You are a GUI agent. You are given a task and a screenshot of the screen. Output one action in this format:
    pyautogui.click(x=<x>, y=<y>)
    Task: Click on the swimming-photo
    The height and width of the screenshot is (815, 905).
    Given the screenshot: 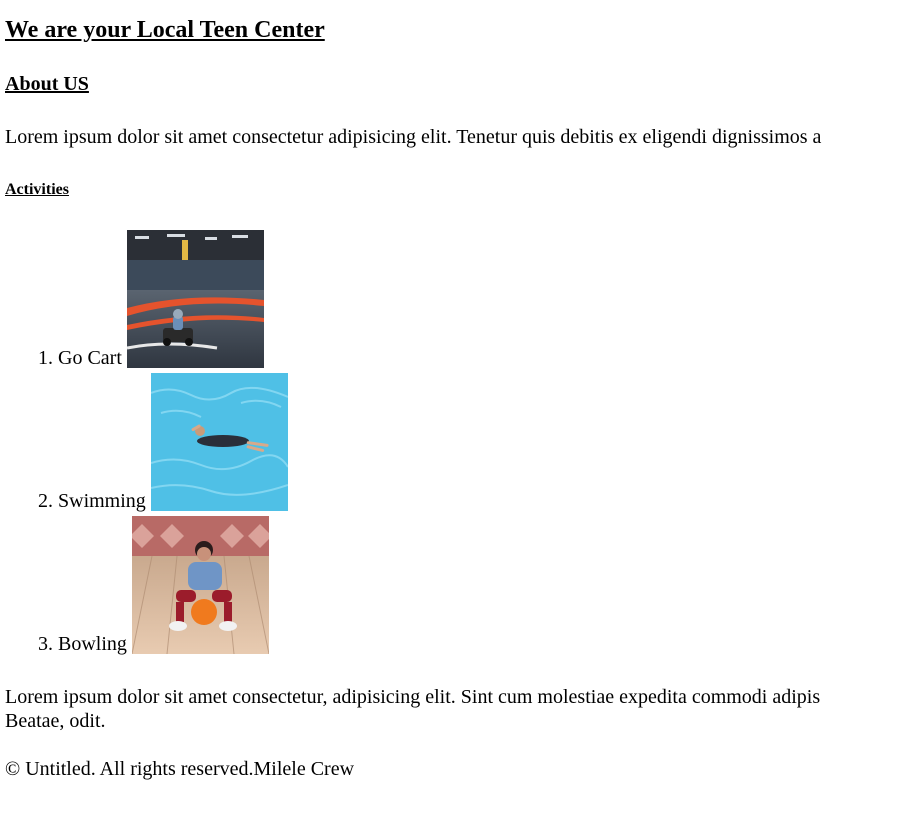 What is the action you would take?
    pyautogui.click(x=219, y=442)
    